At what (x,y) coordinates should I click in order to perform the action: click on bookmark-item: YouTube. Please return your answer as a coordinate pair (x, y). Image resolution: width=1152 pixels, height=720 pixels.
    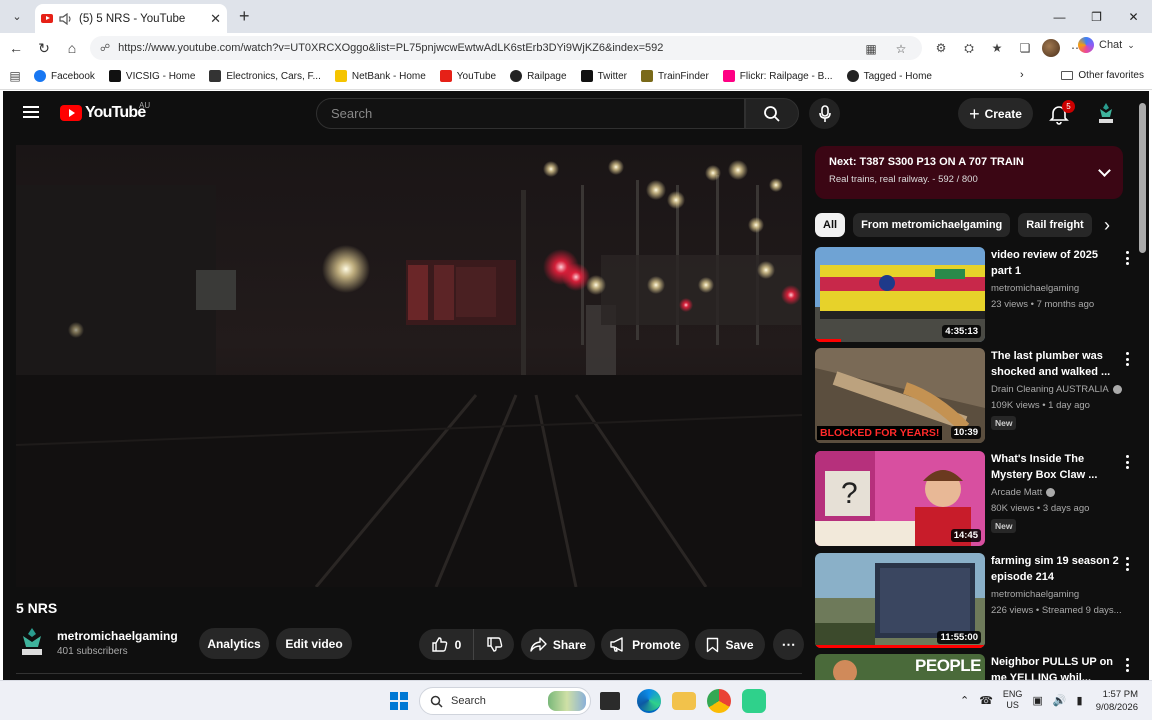
    Looking at the image, I should click on (467, 76).